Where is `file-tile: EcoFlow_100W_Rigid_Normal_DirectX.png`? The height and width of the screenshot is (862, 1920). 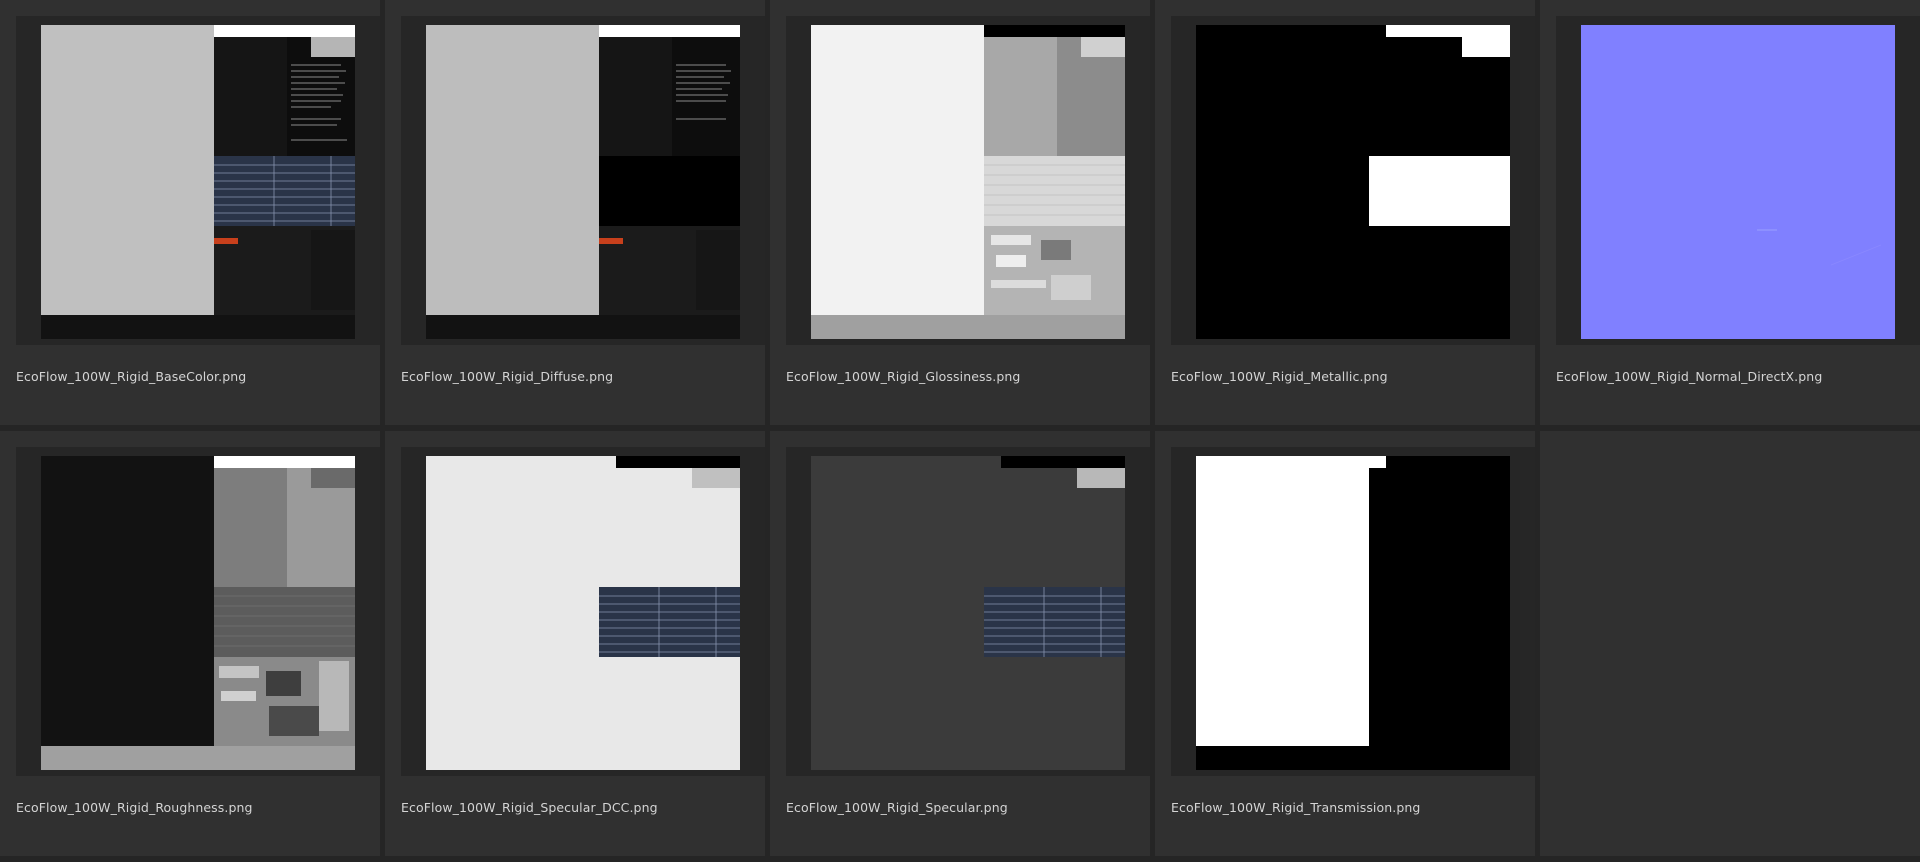 file-tile: EcoFlow_100W_Rigid_Normal_DirectX.png is located at coordinates (1730, 212).